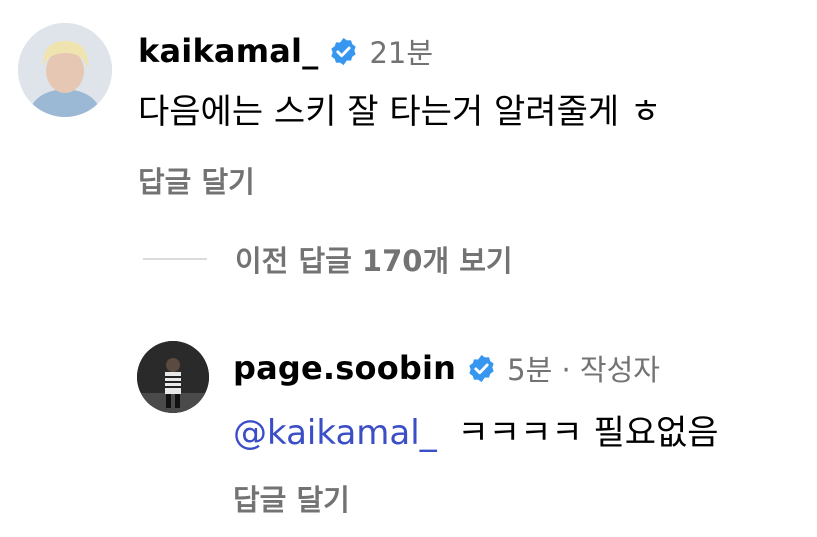 Image resolution: width=817 pixels, height=537 pixels. I want to click on reply-text: ㅋㅋㅋㅋ 필요없음, so click(588, 433).